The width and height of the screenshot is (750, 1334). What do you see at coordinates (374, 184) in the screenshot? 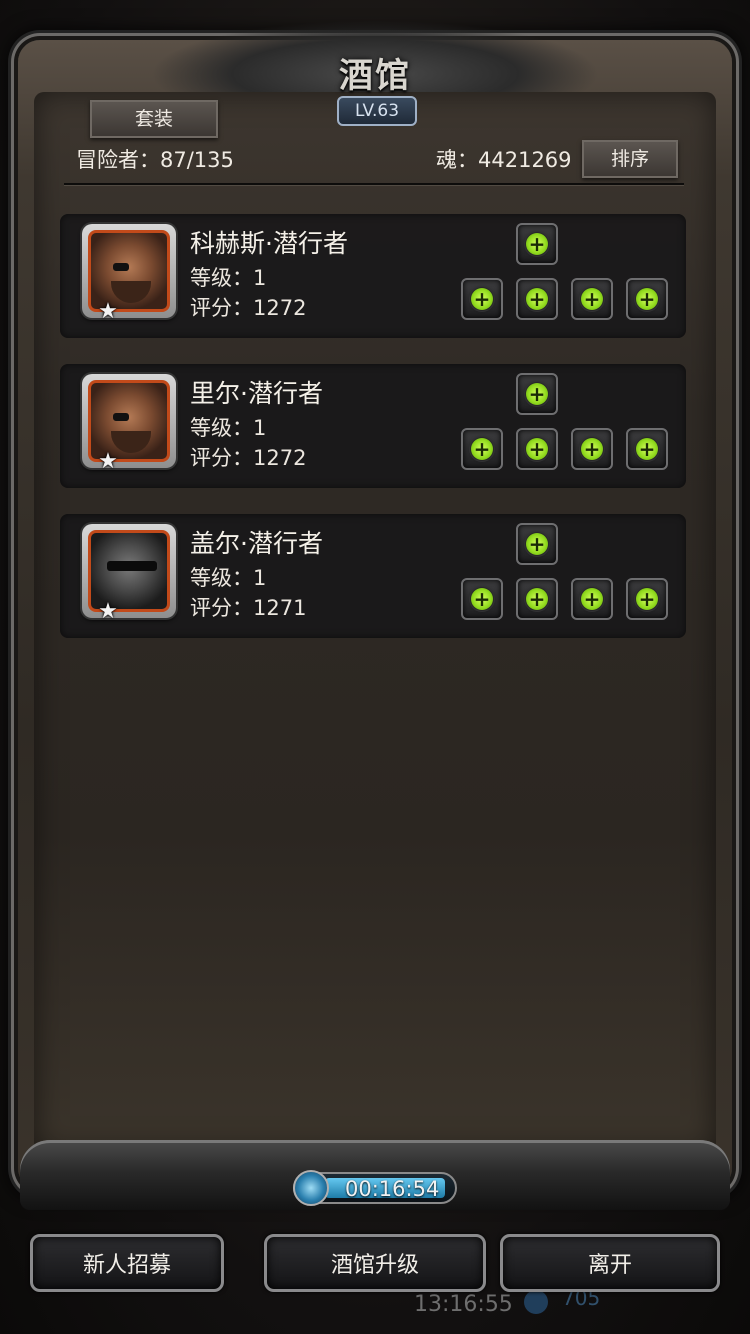
I see `divider` at bounding box center [374, 184].